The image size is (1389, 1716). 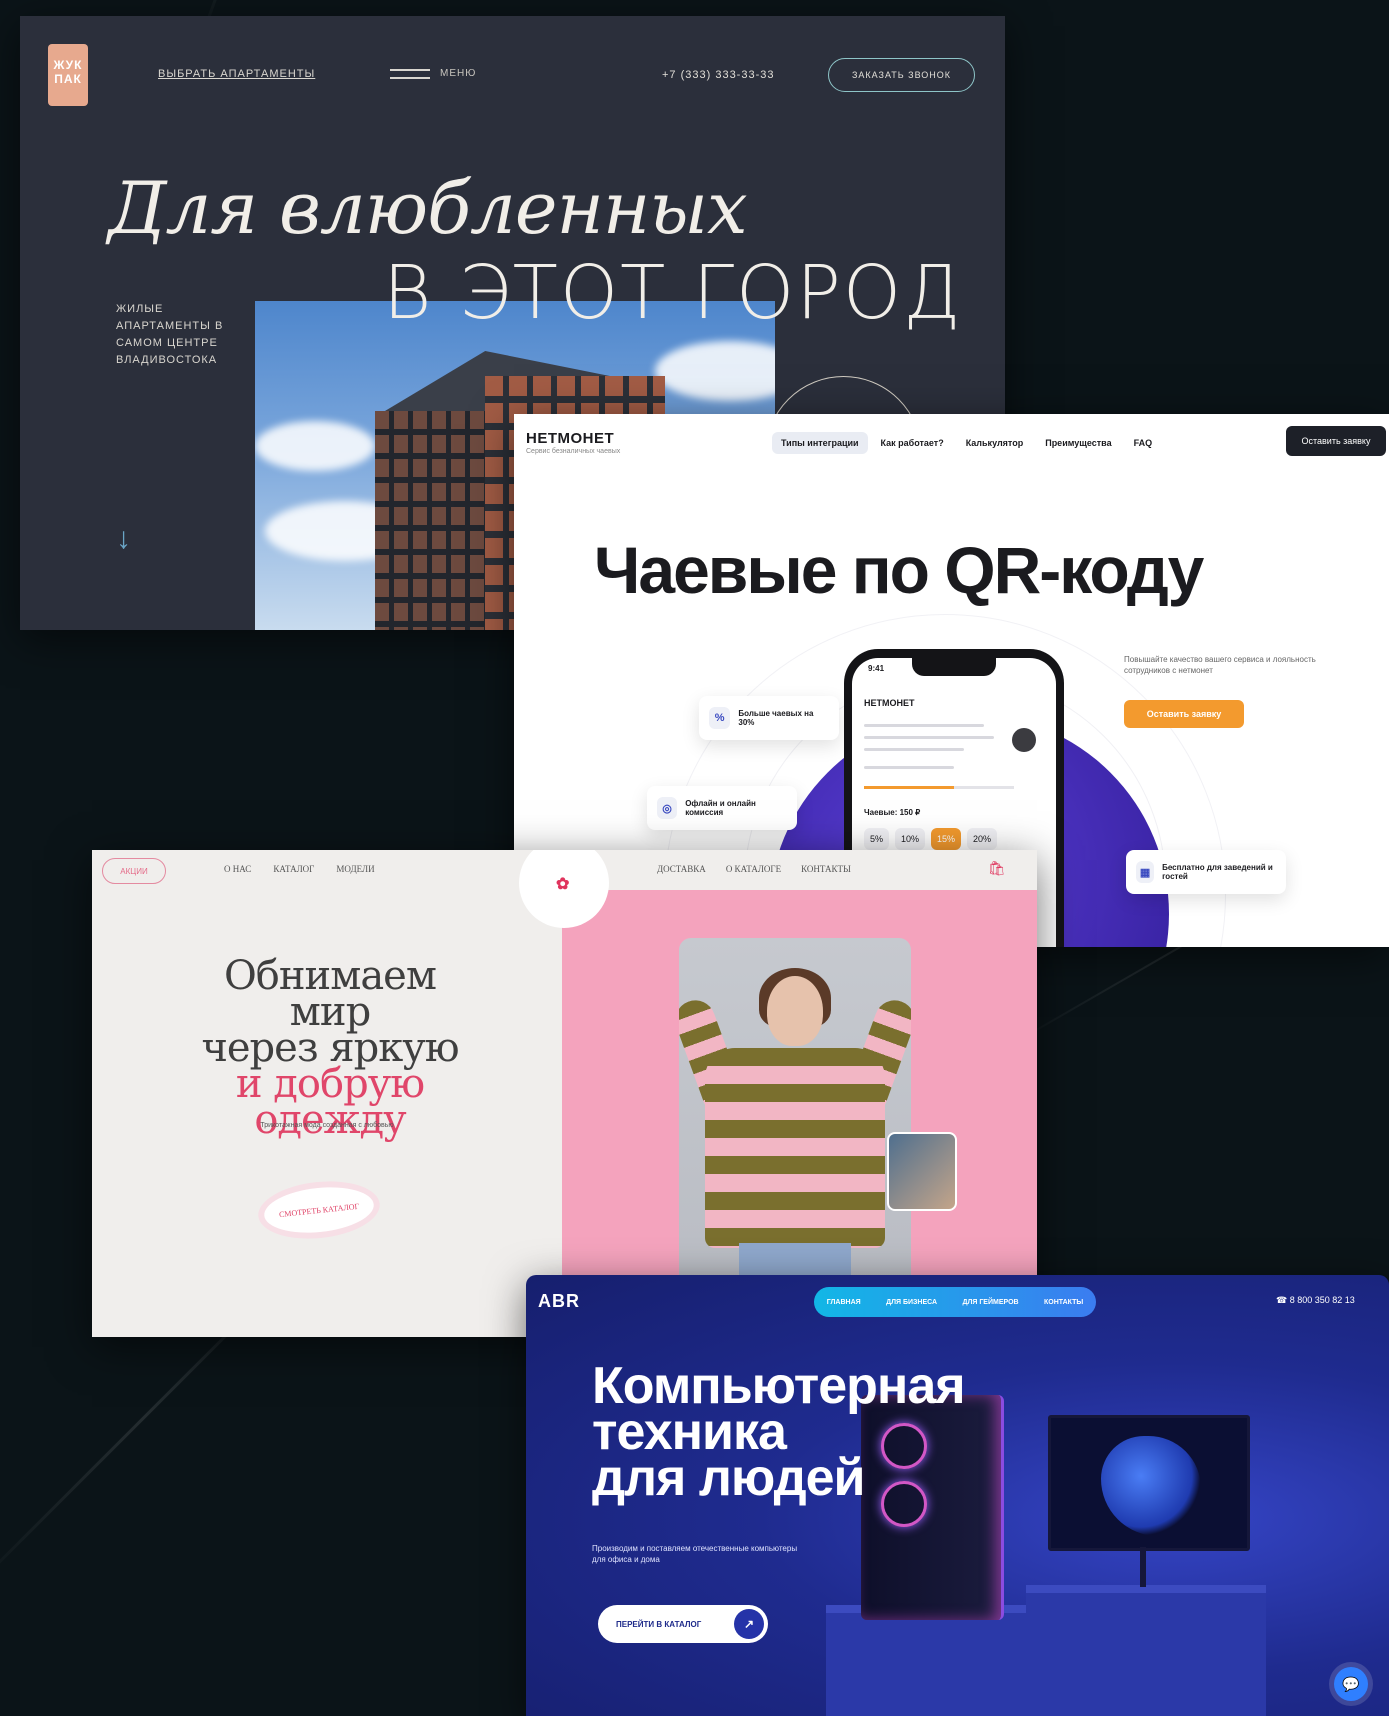 What do you see at coordinates (1143, 1567) in the screenshot?
I see `monitor-stand` at bounding box center [1143, 1567].